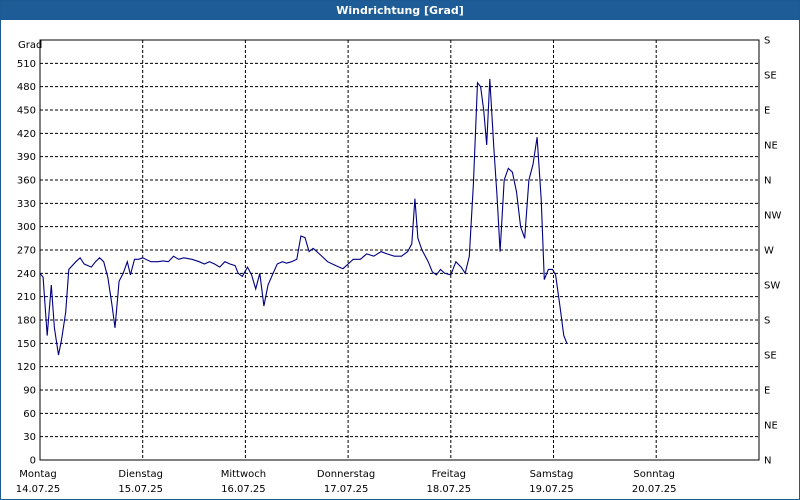  I want to click on x-tick-date: 15.07.25, so click(140, 489).